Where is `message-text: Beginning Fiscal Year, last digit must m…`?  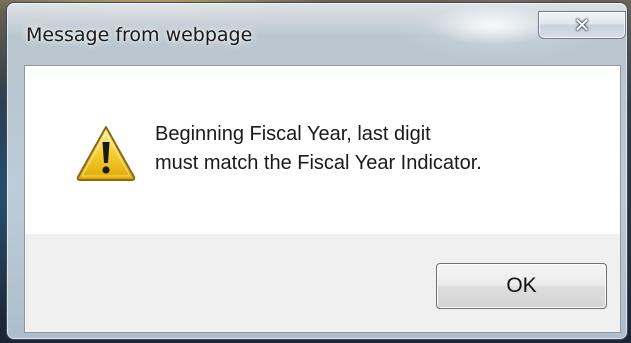
message-text: Beginning Fiscal Year, last digit must m… is located at coordinates (318, 149).